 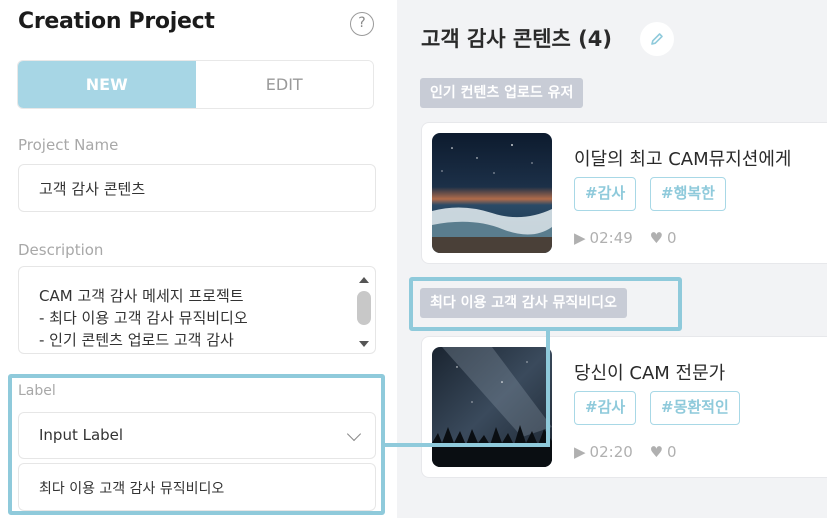 I want to click on tag-highlight-box, so click(x=545, y=304).